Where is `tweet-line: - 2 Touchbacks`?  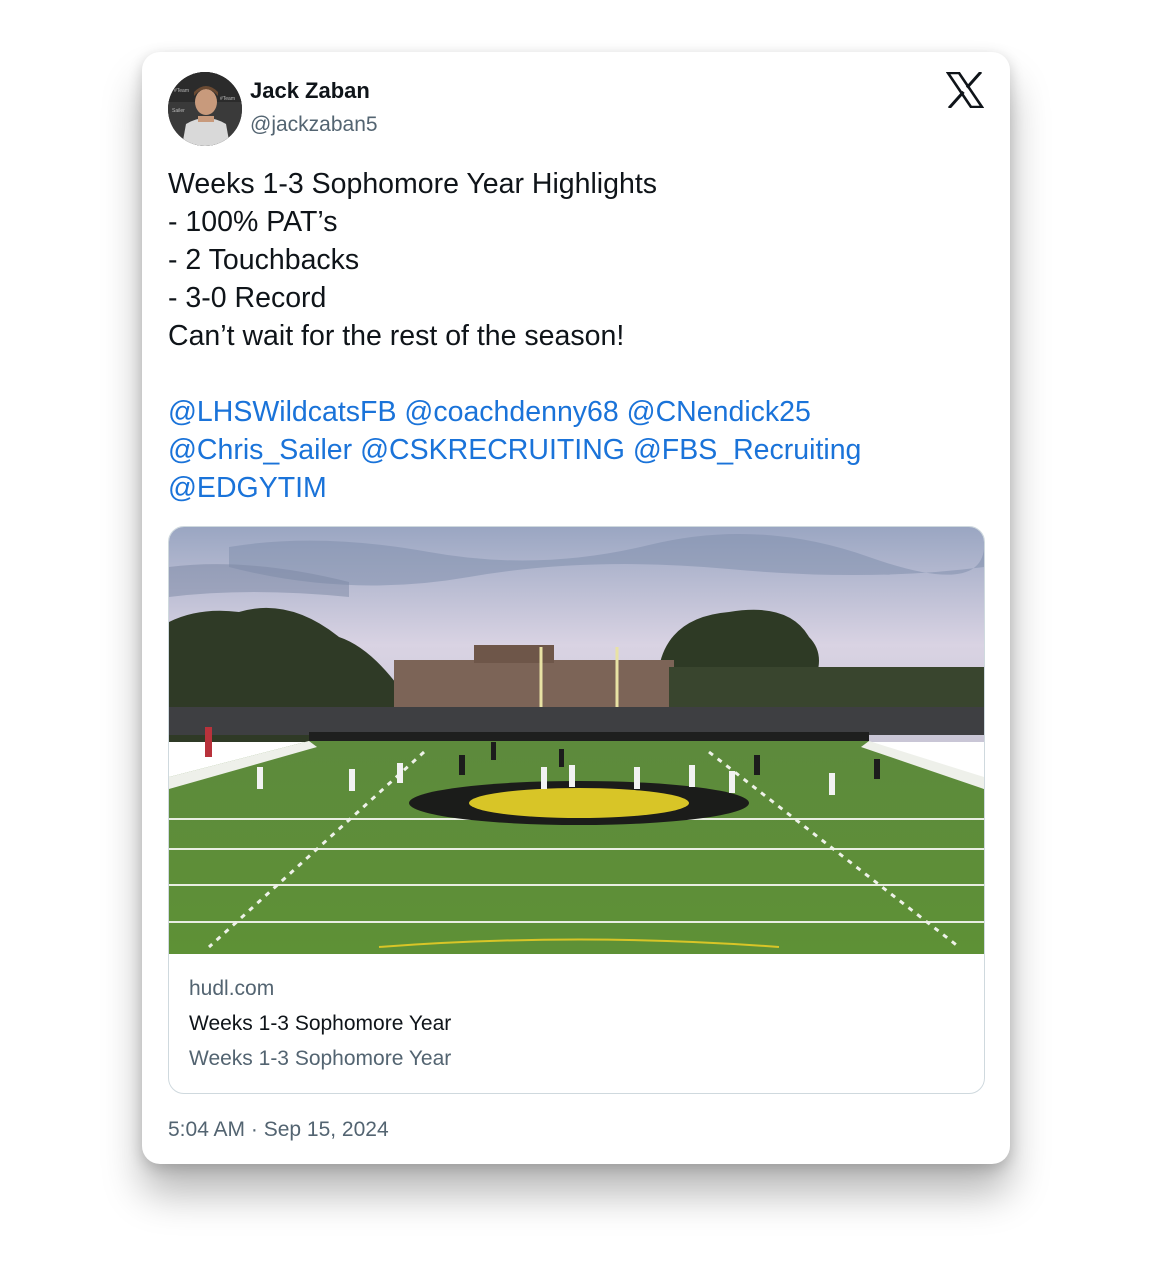
tweet-line: - 2 Touchbacks is located at coordinates (264, 260).